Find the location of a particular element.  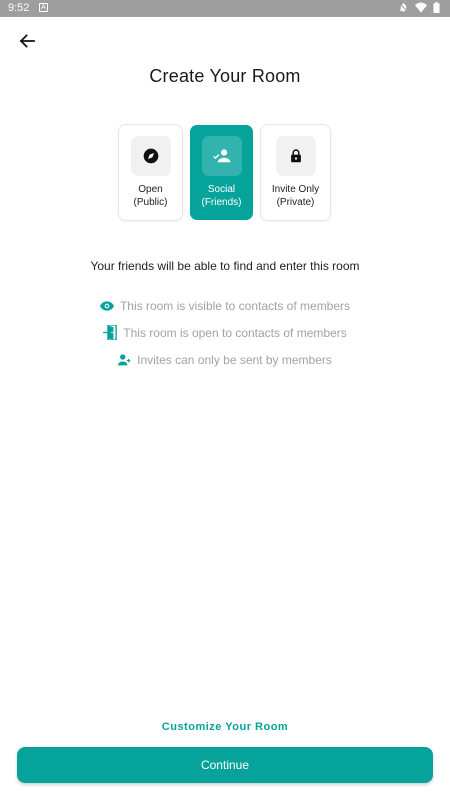

status-icons is located at coordinates (419, 7).